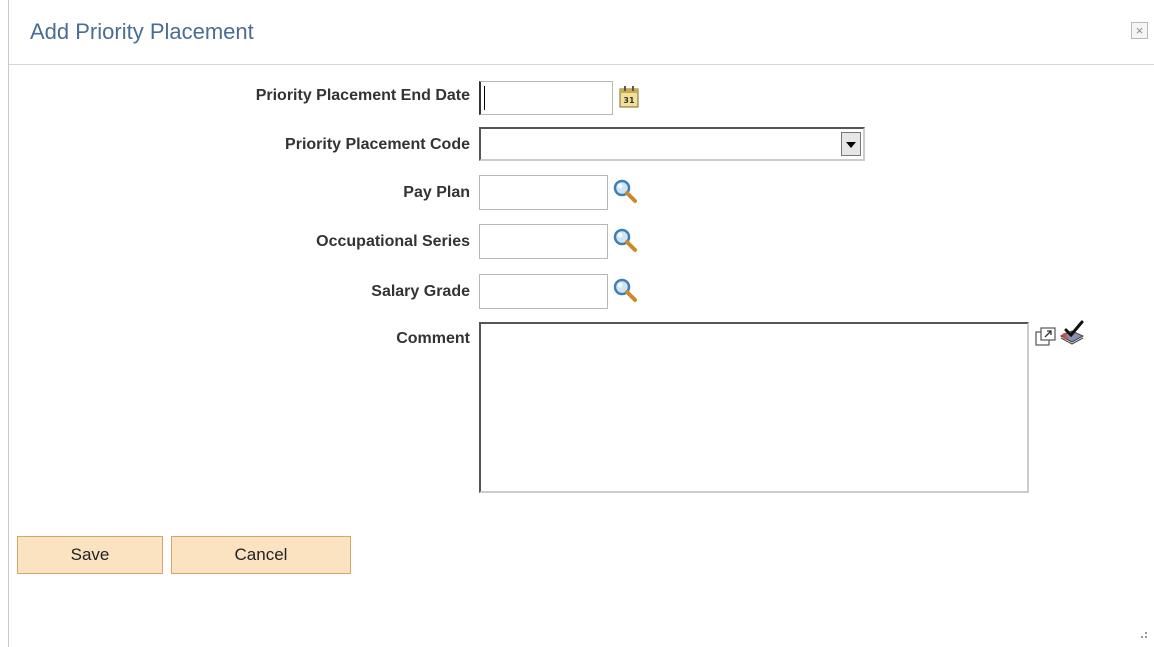 This screenshot has height=647, width=1154. I want to click on close-button: ×, so click(1139, 30).